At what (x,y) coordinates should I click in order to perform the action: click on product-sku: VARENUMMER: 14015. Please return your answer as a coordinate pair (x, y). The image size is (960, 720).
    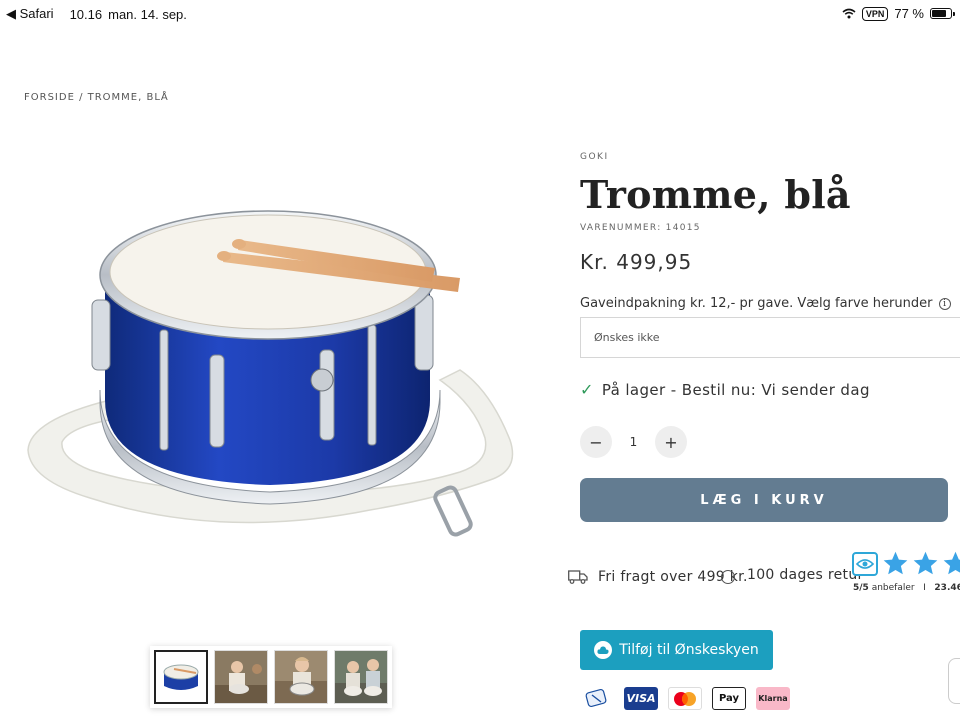
    Looking at the image, I should click on (640, 228).